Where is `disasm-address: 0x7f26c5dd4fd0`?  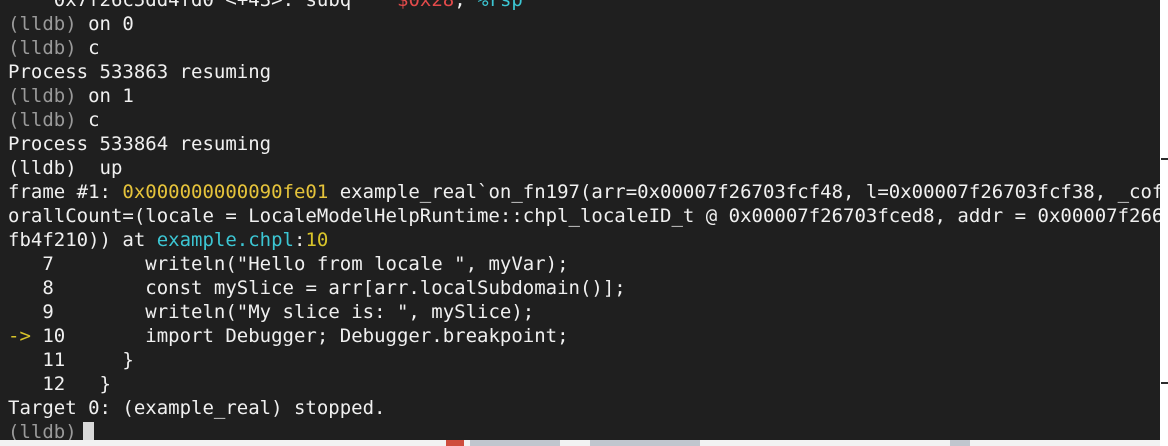
disasm-address: 0x7f26c5dd4fd0 is located at coordinates (133, 5).